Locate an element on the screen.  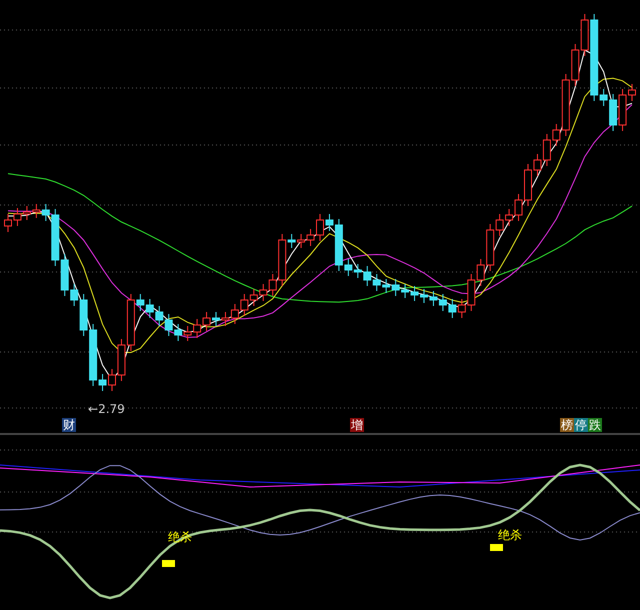
signal-tag: 榜 is located at coordinates (567, 425).